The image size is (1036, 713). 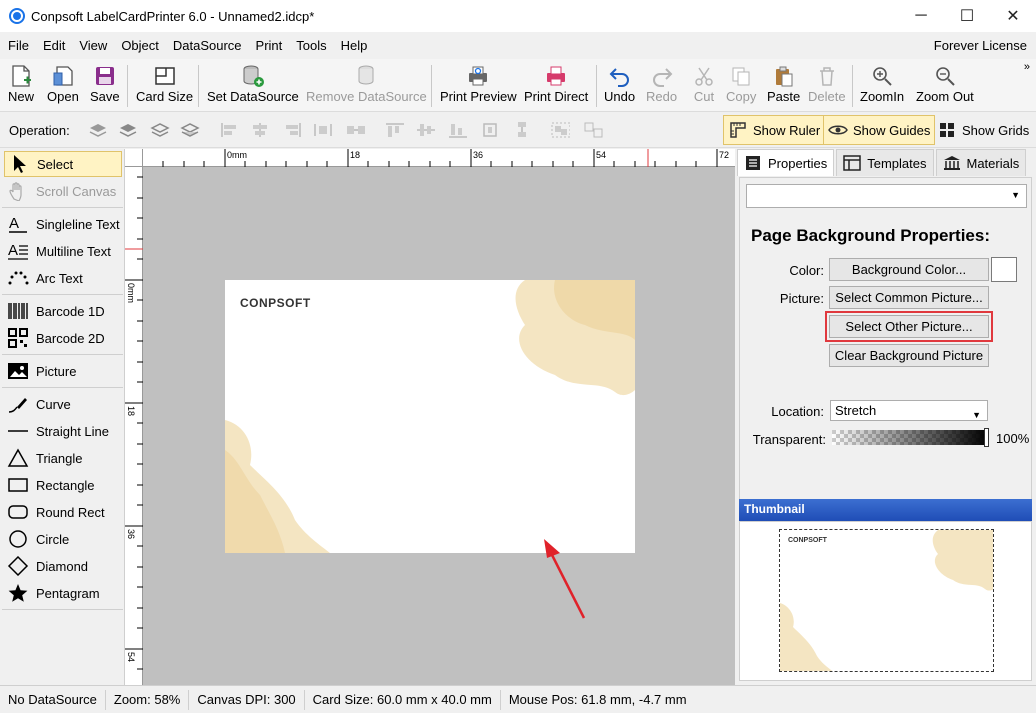 What do you see at coordinates (983, 130) in the screenshot?
I see `show-grids-toggle: Show Grids` at bounding box center [983, 130].